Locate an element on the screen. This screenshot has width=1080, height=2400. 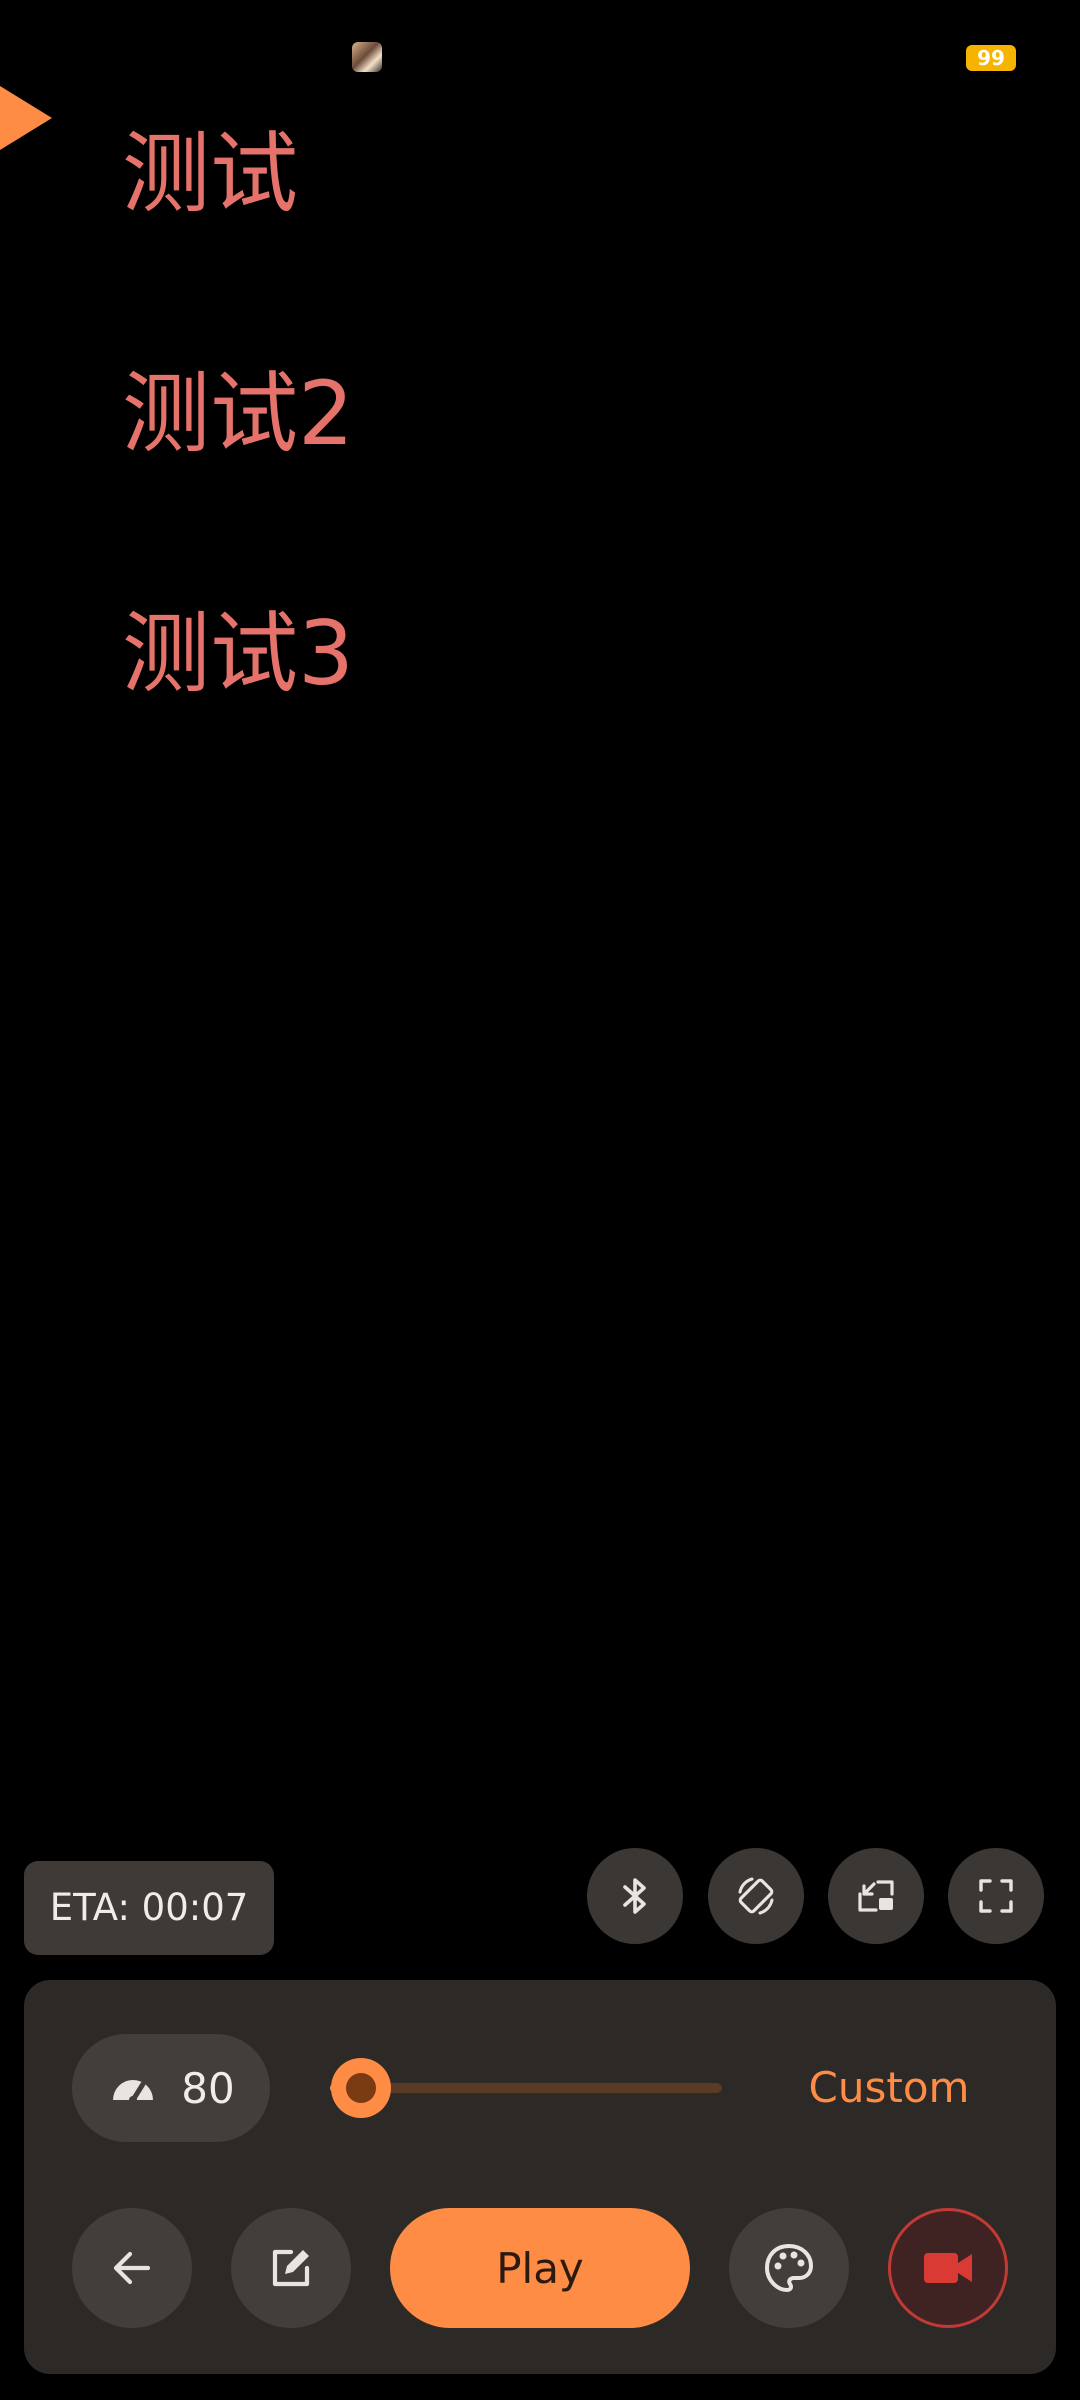
notification-app-icon is located at coordinates (367, 57).